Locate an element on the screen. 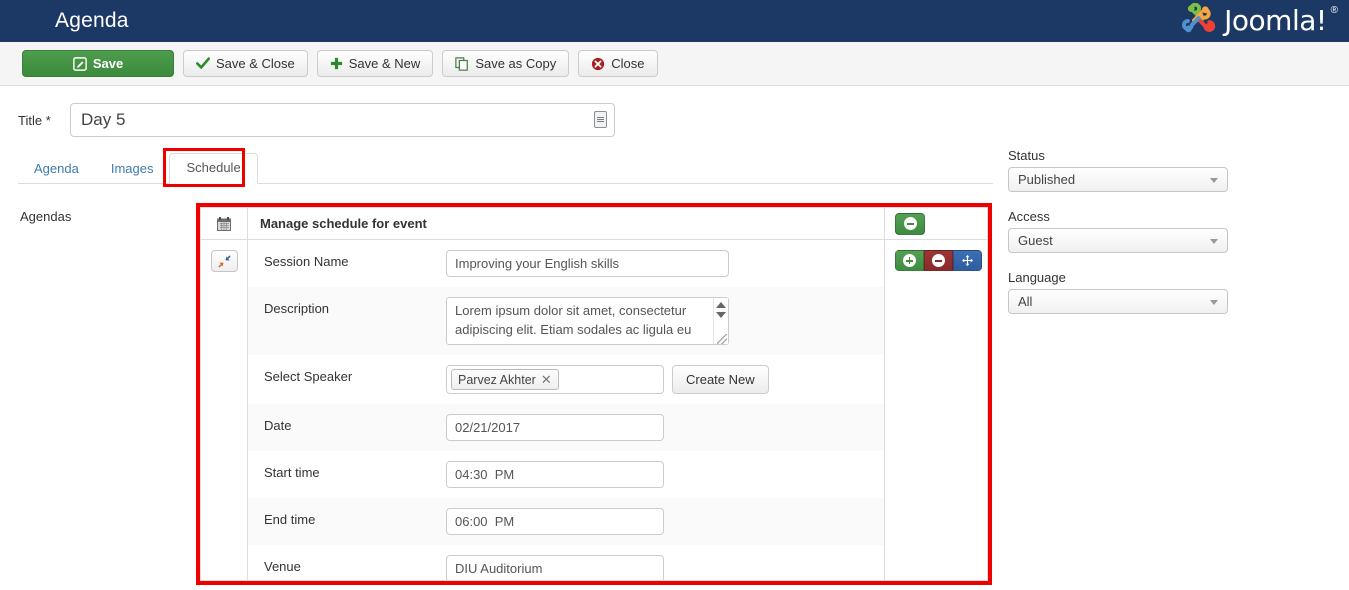  joomla-logo: Joomla! ® is located at coordinates (1260, 21).